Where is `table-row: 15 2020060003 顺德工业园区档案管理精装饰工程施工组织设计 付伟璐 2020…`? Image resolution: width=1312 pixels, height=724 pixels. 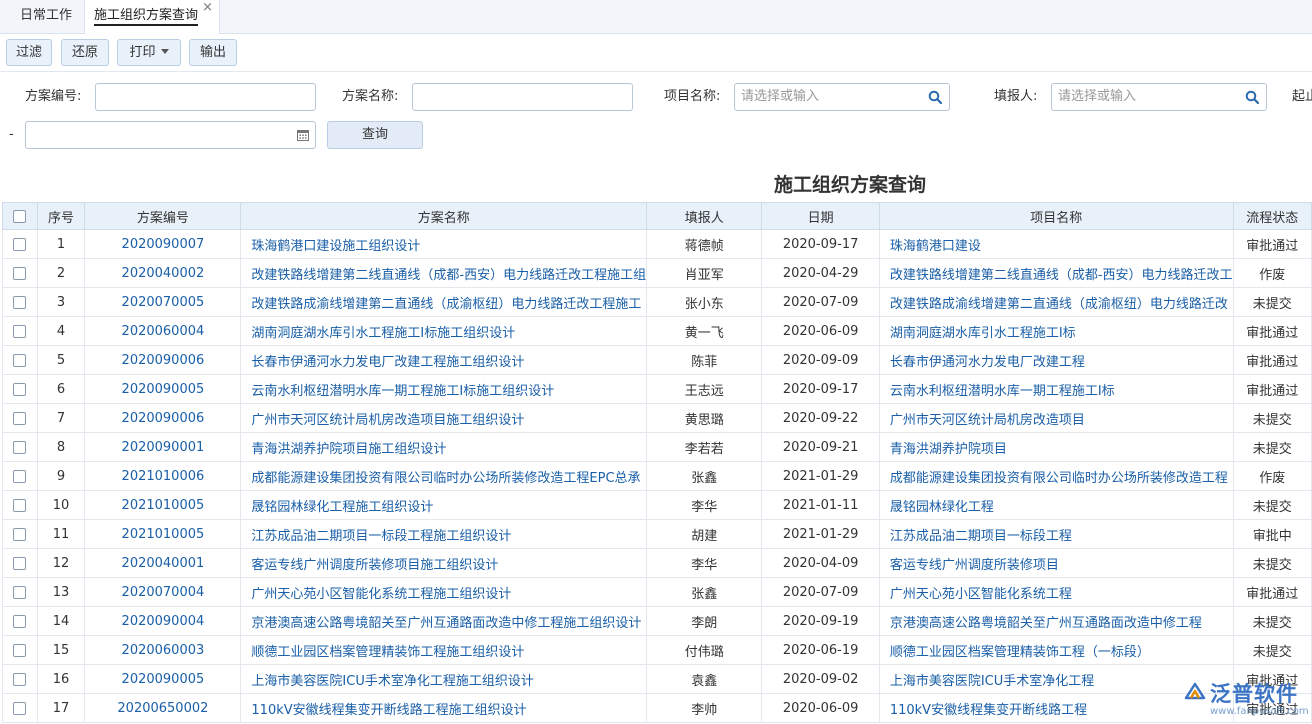 table-row: 15 2020060003 顺德工业园区档案管理精装饰工程施工组织设计 付伟璐 2020… is located at coordinates (657, 650).